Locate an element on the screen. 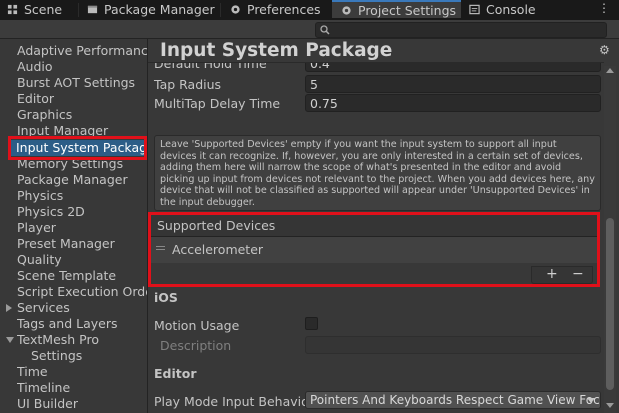 This screenshot has width=619, height=413. sidebar-item-textmesh-settings: Settings is located at coordinates (89, 356).